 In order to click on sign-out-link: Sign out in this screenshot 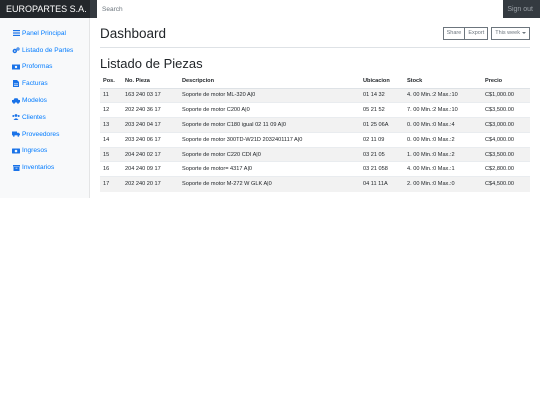, I will do `click(523, 9)`.